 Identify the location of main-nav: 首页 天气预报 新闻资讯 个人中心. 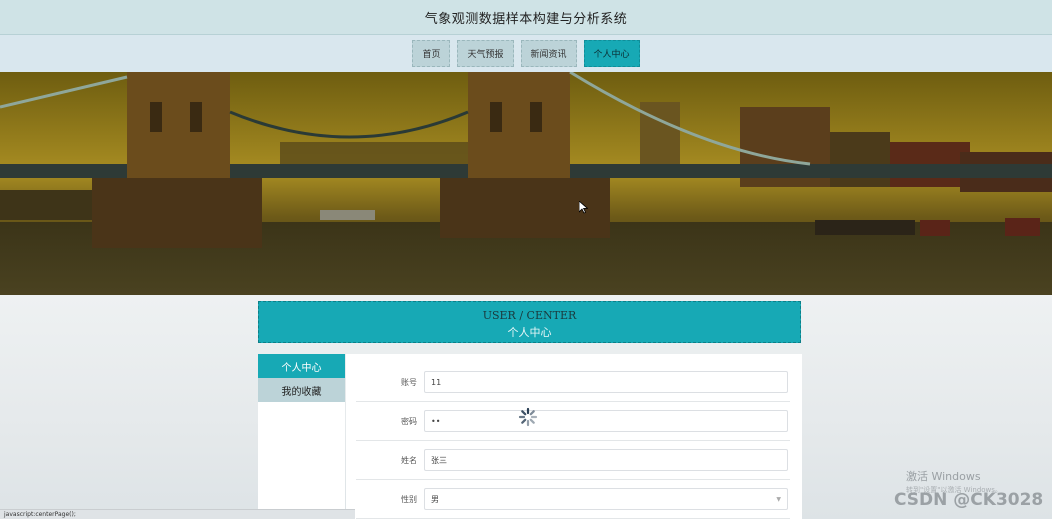
(526, 53).